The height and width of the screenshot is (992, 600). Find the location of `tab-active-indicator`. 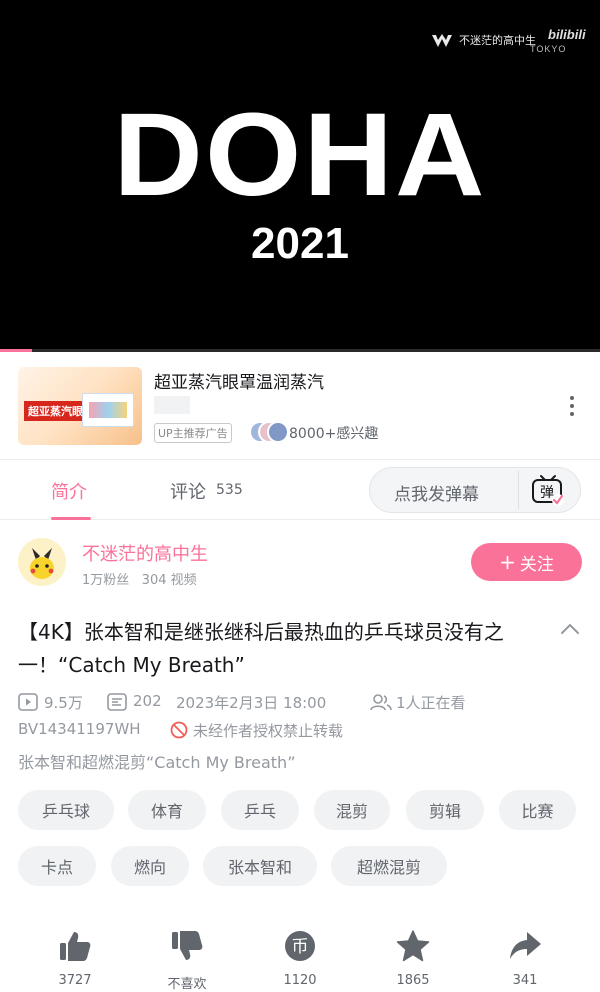

tab-active-indicator is located at coordinates (71, 518).